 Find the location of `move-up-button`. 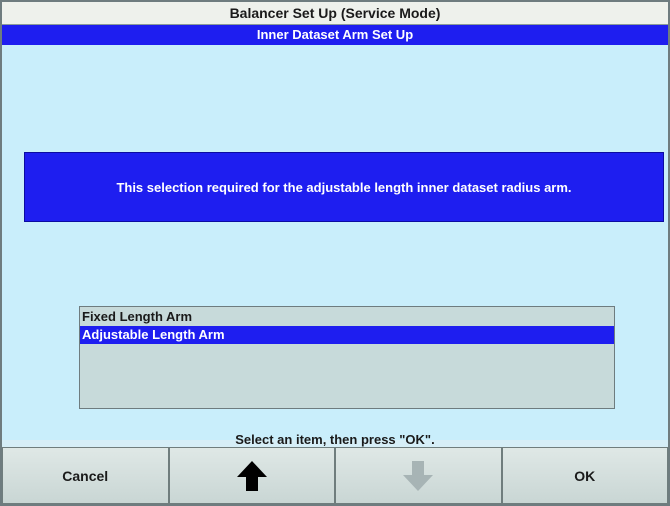

move-up-button is located at coordinates (251, 475).